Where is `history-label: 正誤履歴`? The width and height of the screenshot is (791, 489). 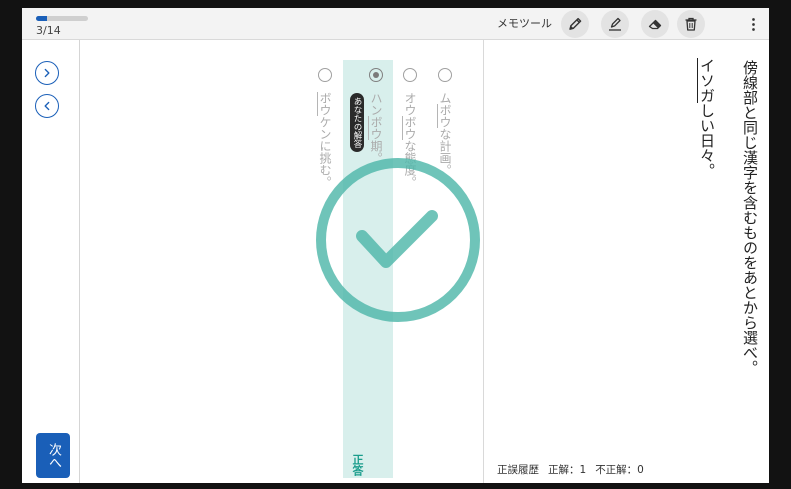
history-label: 正誤履歴 is located at coordinates (518, 470).